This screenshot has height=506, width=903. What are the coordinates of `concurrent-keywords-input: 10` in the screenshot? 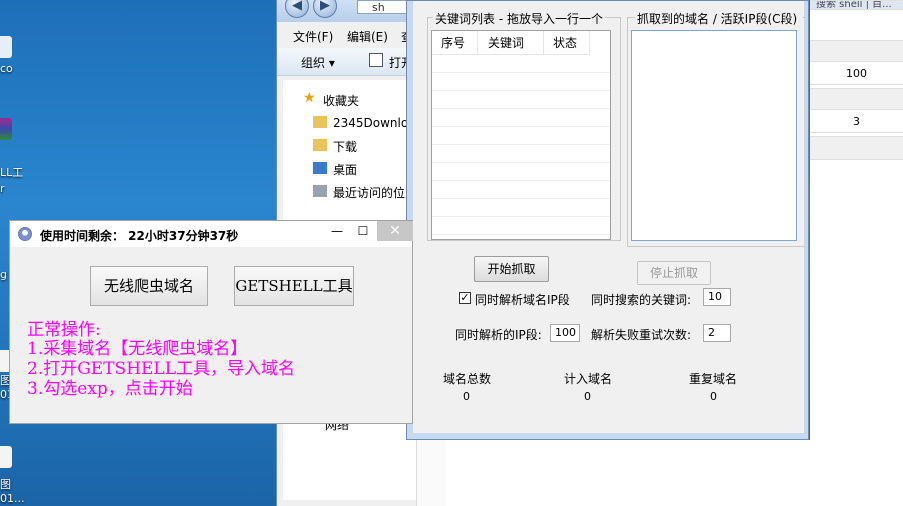 It's located at (717, 297).